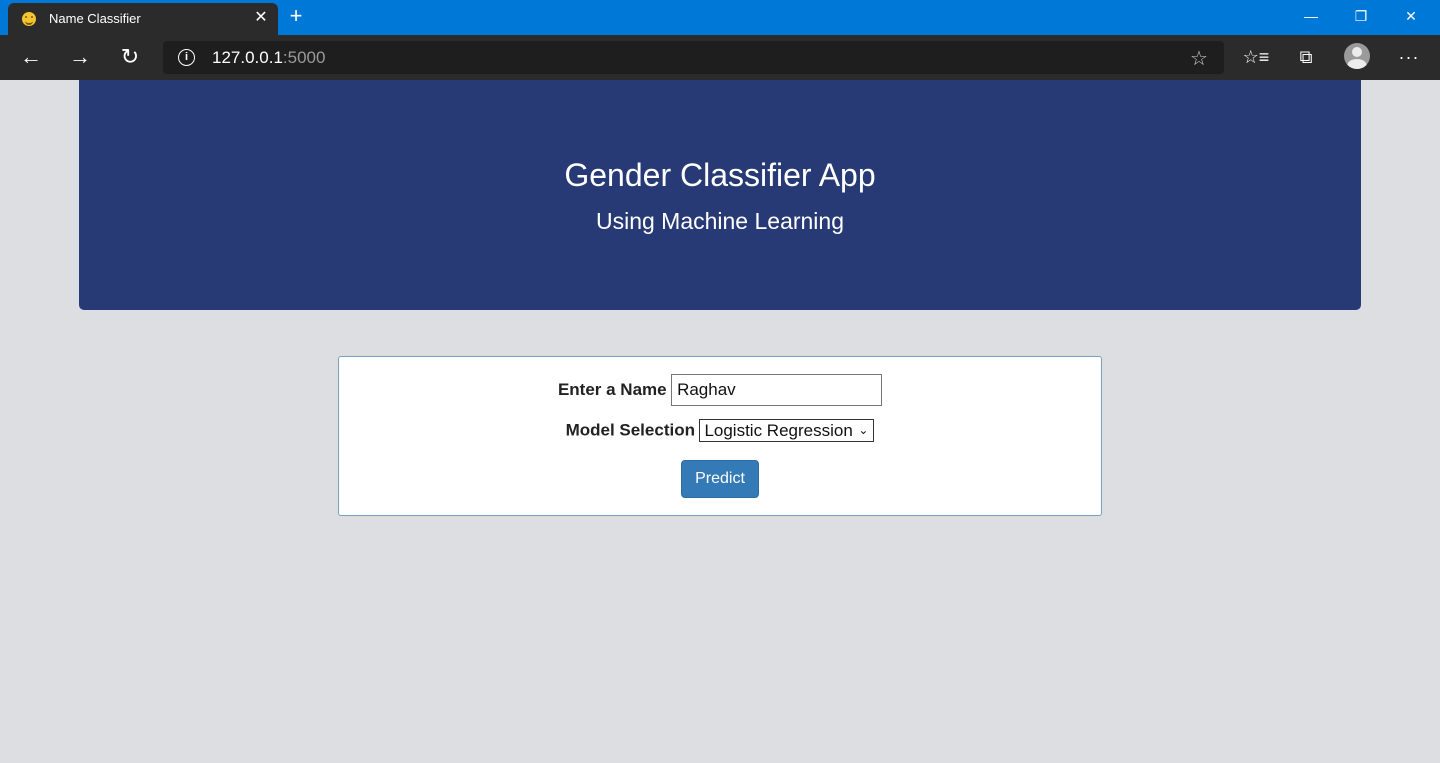  I want to click on model-select: Logistic Regression ⌄, so click(787, 430).